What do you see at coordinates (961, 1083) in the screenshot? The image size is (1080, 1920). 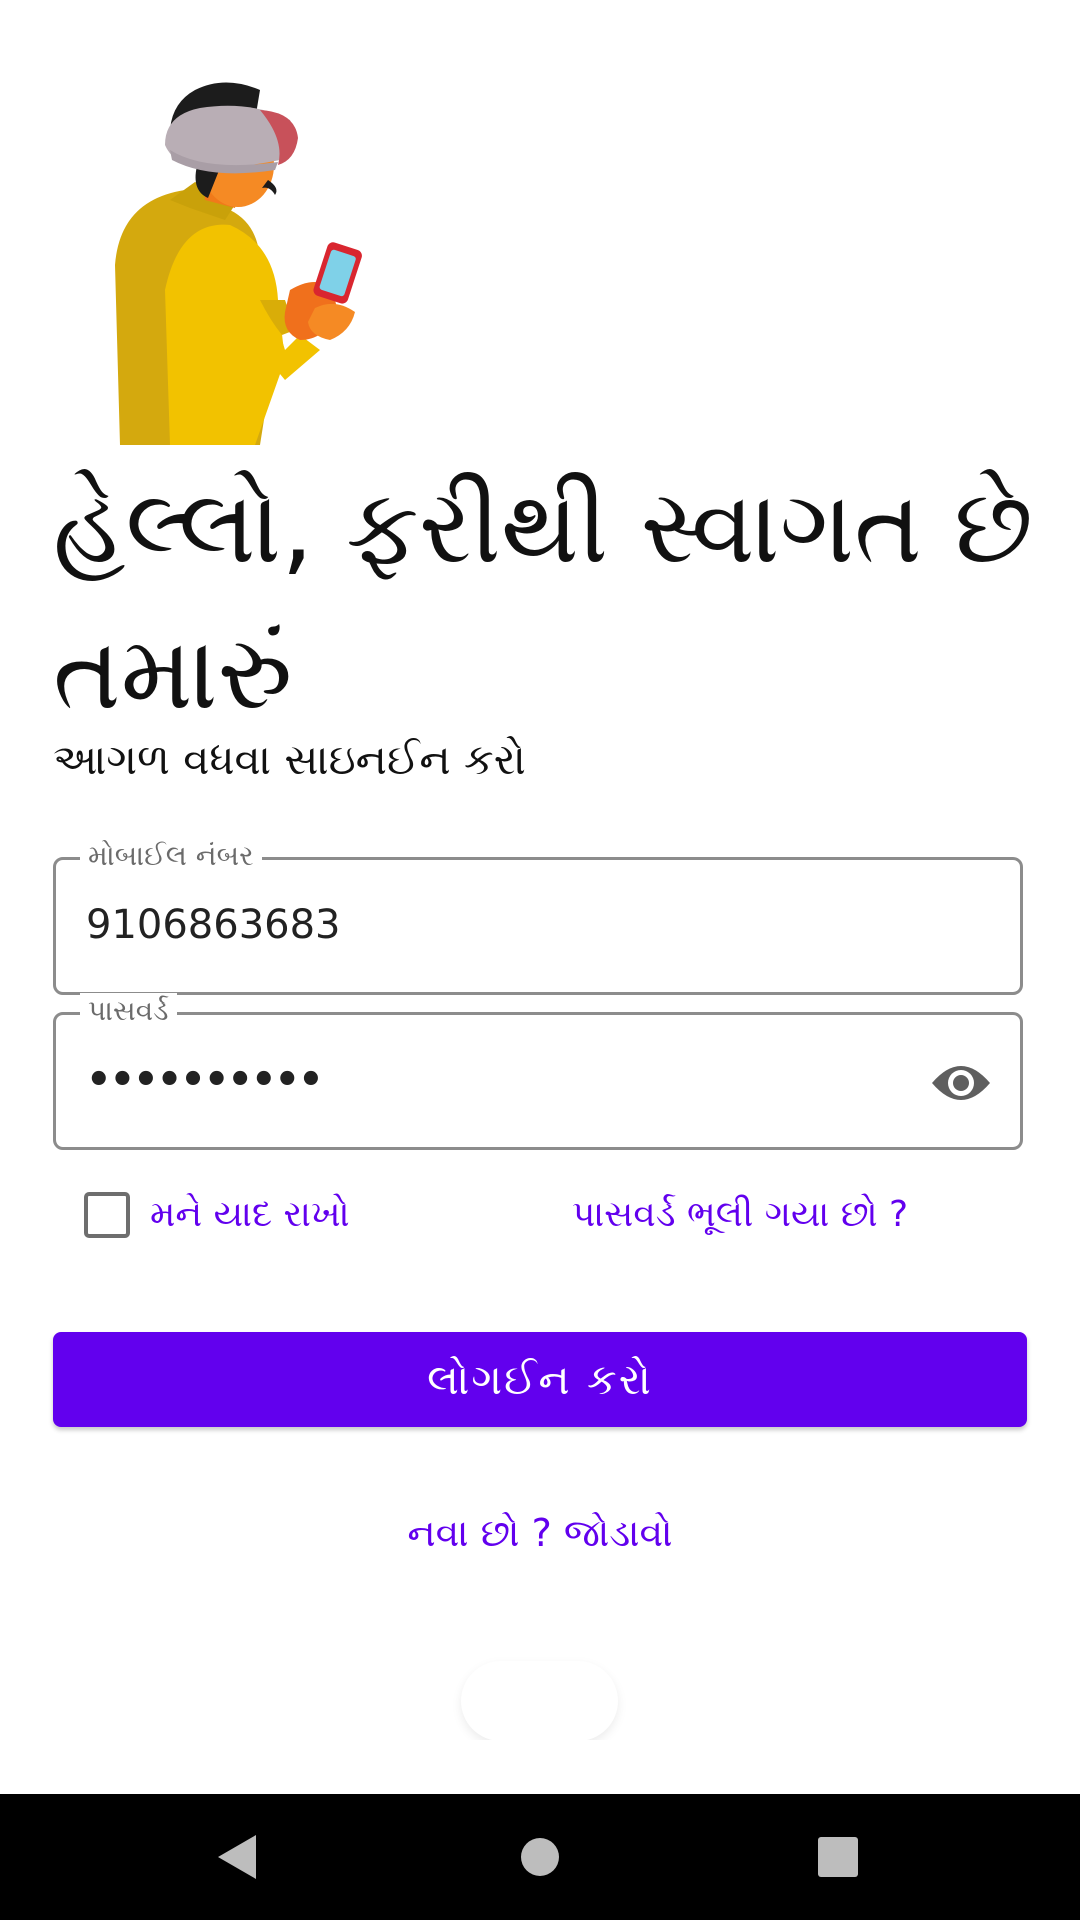 I see `eye-icon` at bounding box center [961, 1083].